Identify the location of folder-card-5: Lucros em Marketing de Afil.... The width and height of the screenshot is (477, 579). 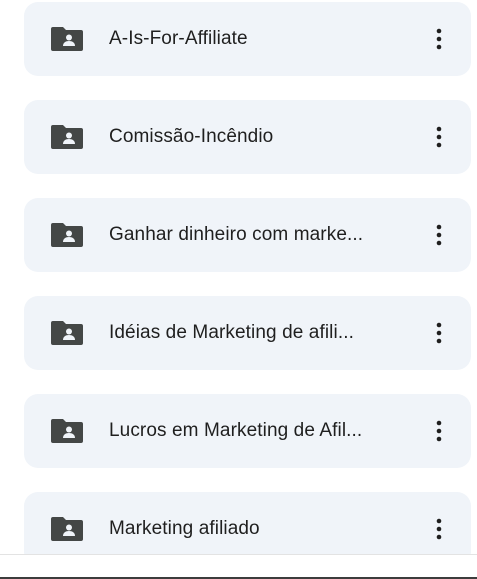
(247, 431).